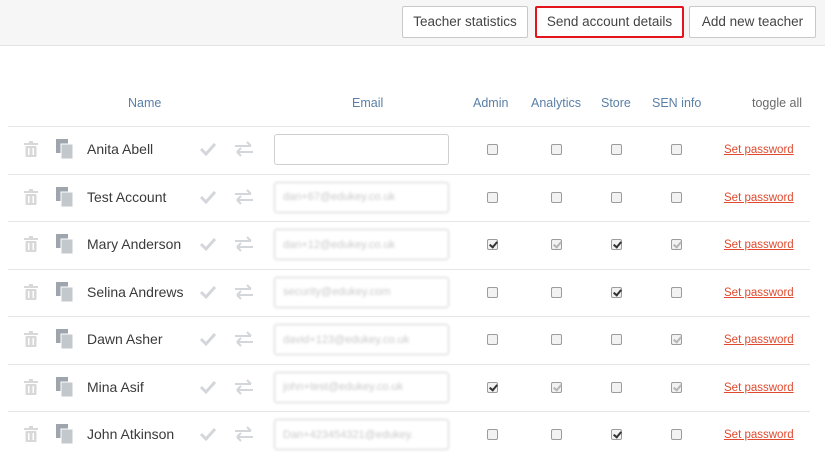 This screenshot has width=825, height=463. What do you see at coordinates (135, 291) in the screenshot?
I see `teacher-name: Selina Andrews` at bounding box center [135, 291].